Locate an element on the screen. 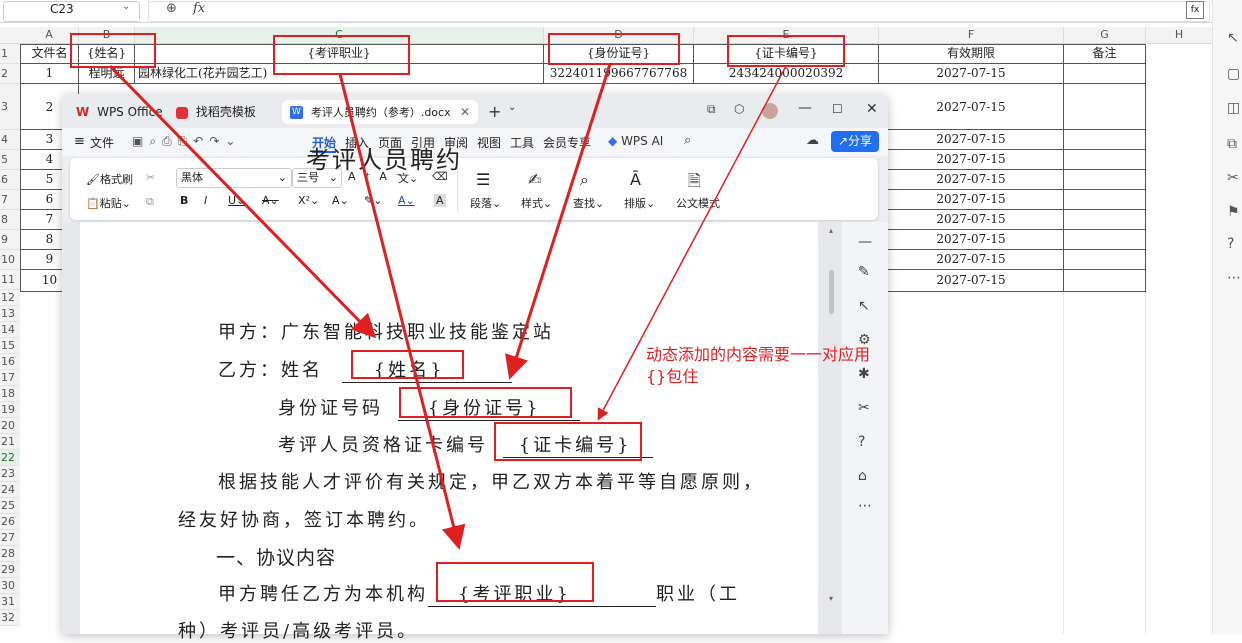 Image resolution: width=1242 pixels, height=643 pixels. arrow-name is located at coordinates (242, 201).